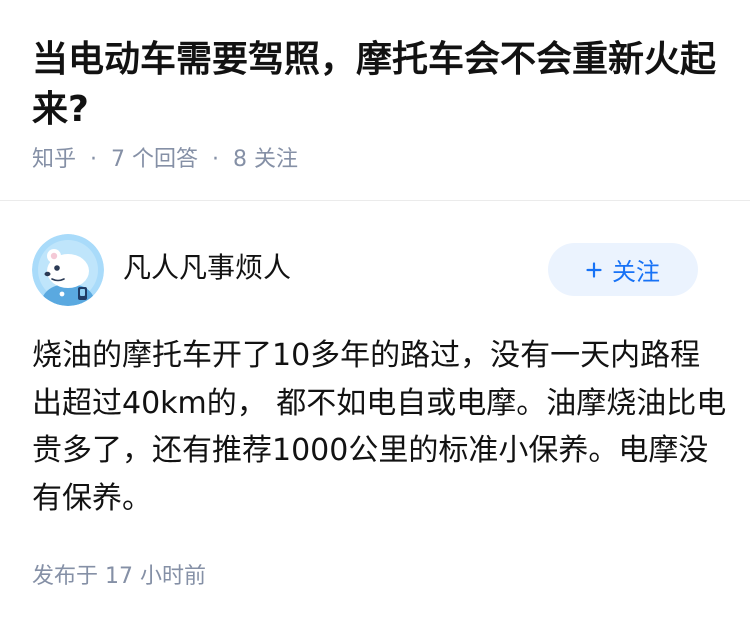 The height and width of the screenshot is (628, 750). Describe the element at coordinates (382, 85) in the screenshot. I see `question-title: 当电动车需要驾照，摩托车会不会重新火起来?` at that location.